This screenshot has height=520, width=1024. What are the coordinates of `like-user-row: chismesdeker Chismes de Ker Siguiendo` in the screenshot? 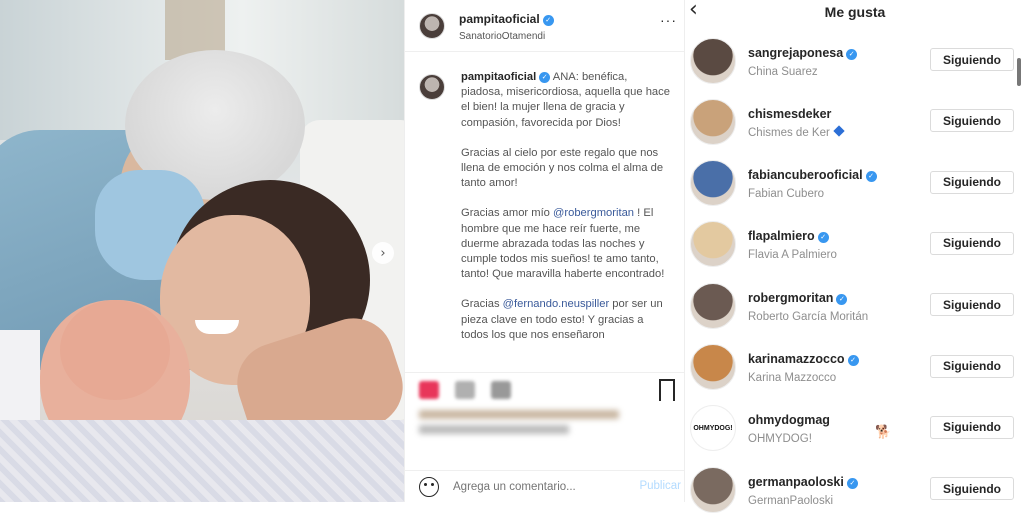 It's located at (854, 121).